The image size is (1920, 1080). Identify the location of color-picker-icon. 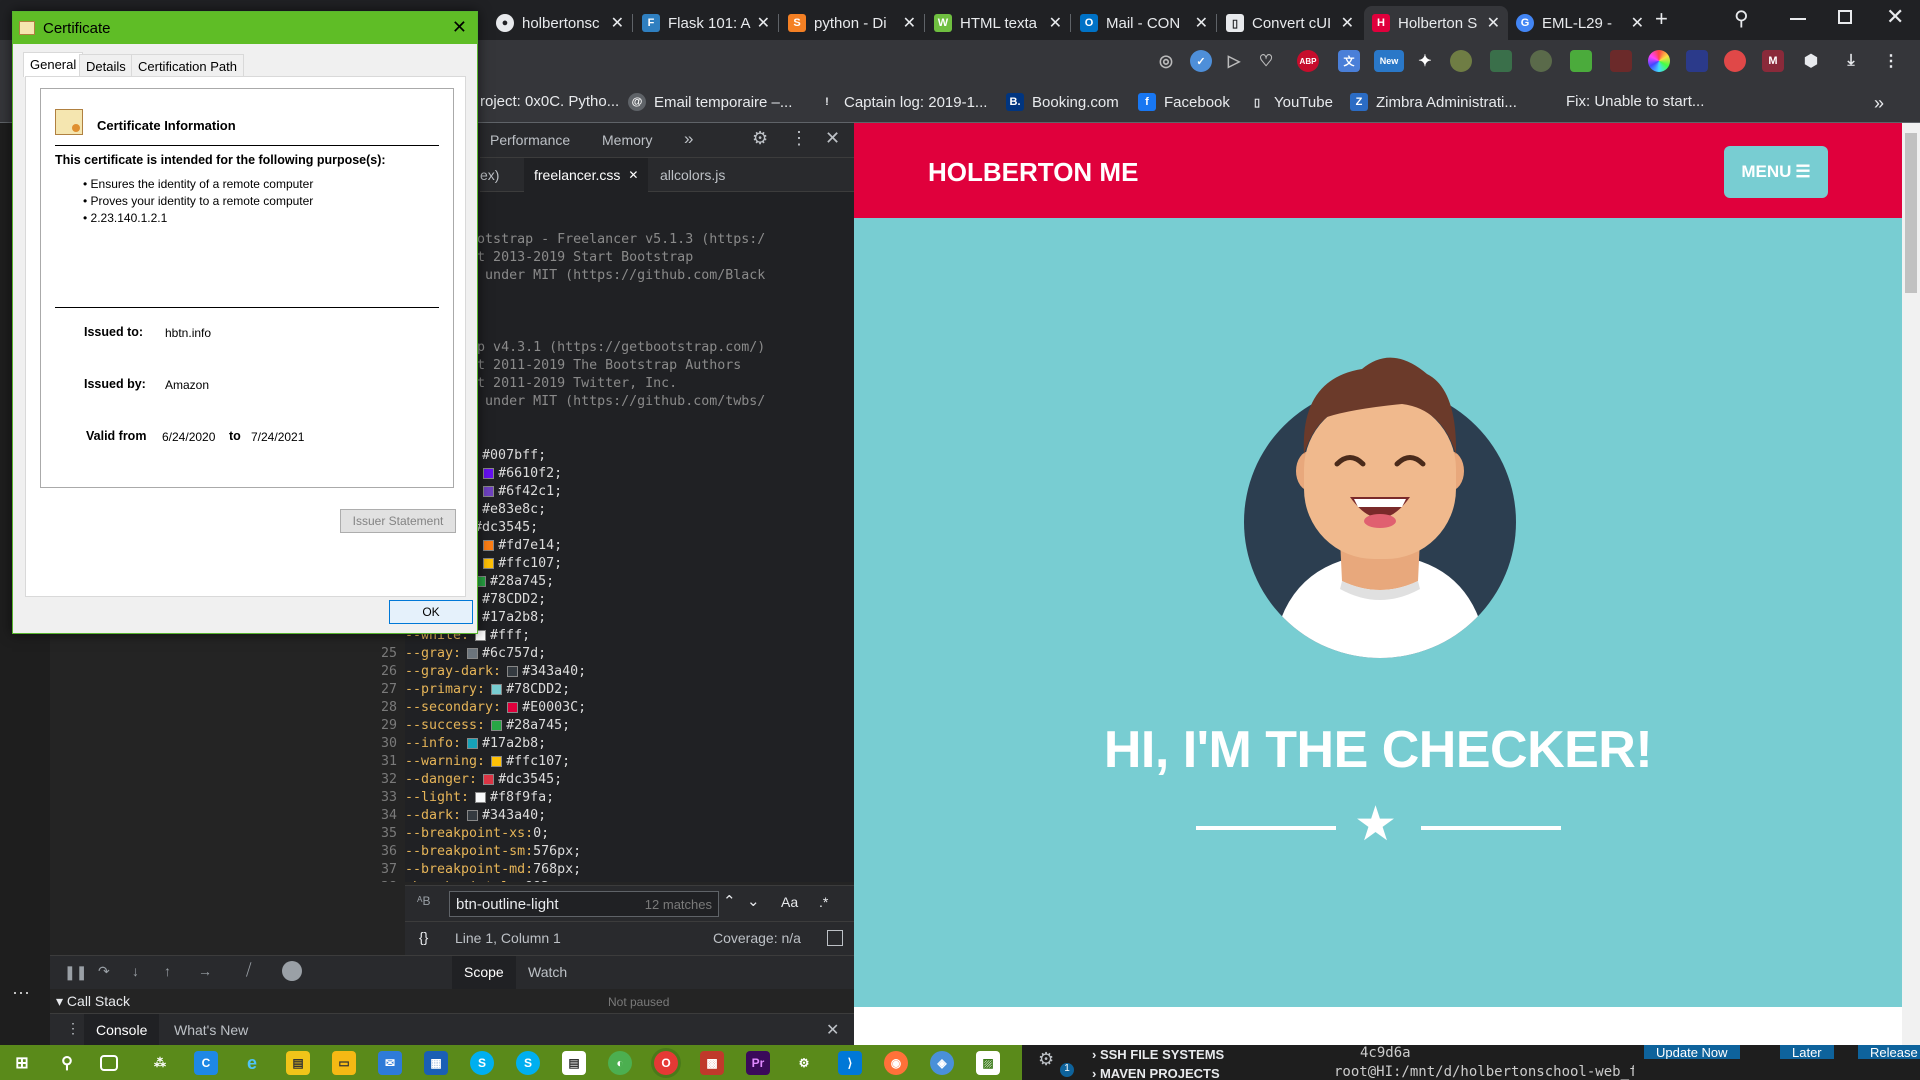
(1659, 61).